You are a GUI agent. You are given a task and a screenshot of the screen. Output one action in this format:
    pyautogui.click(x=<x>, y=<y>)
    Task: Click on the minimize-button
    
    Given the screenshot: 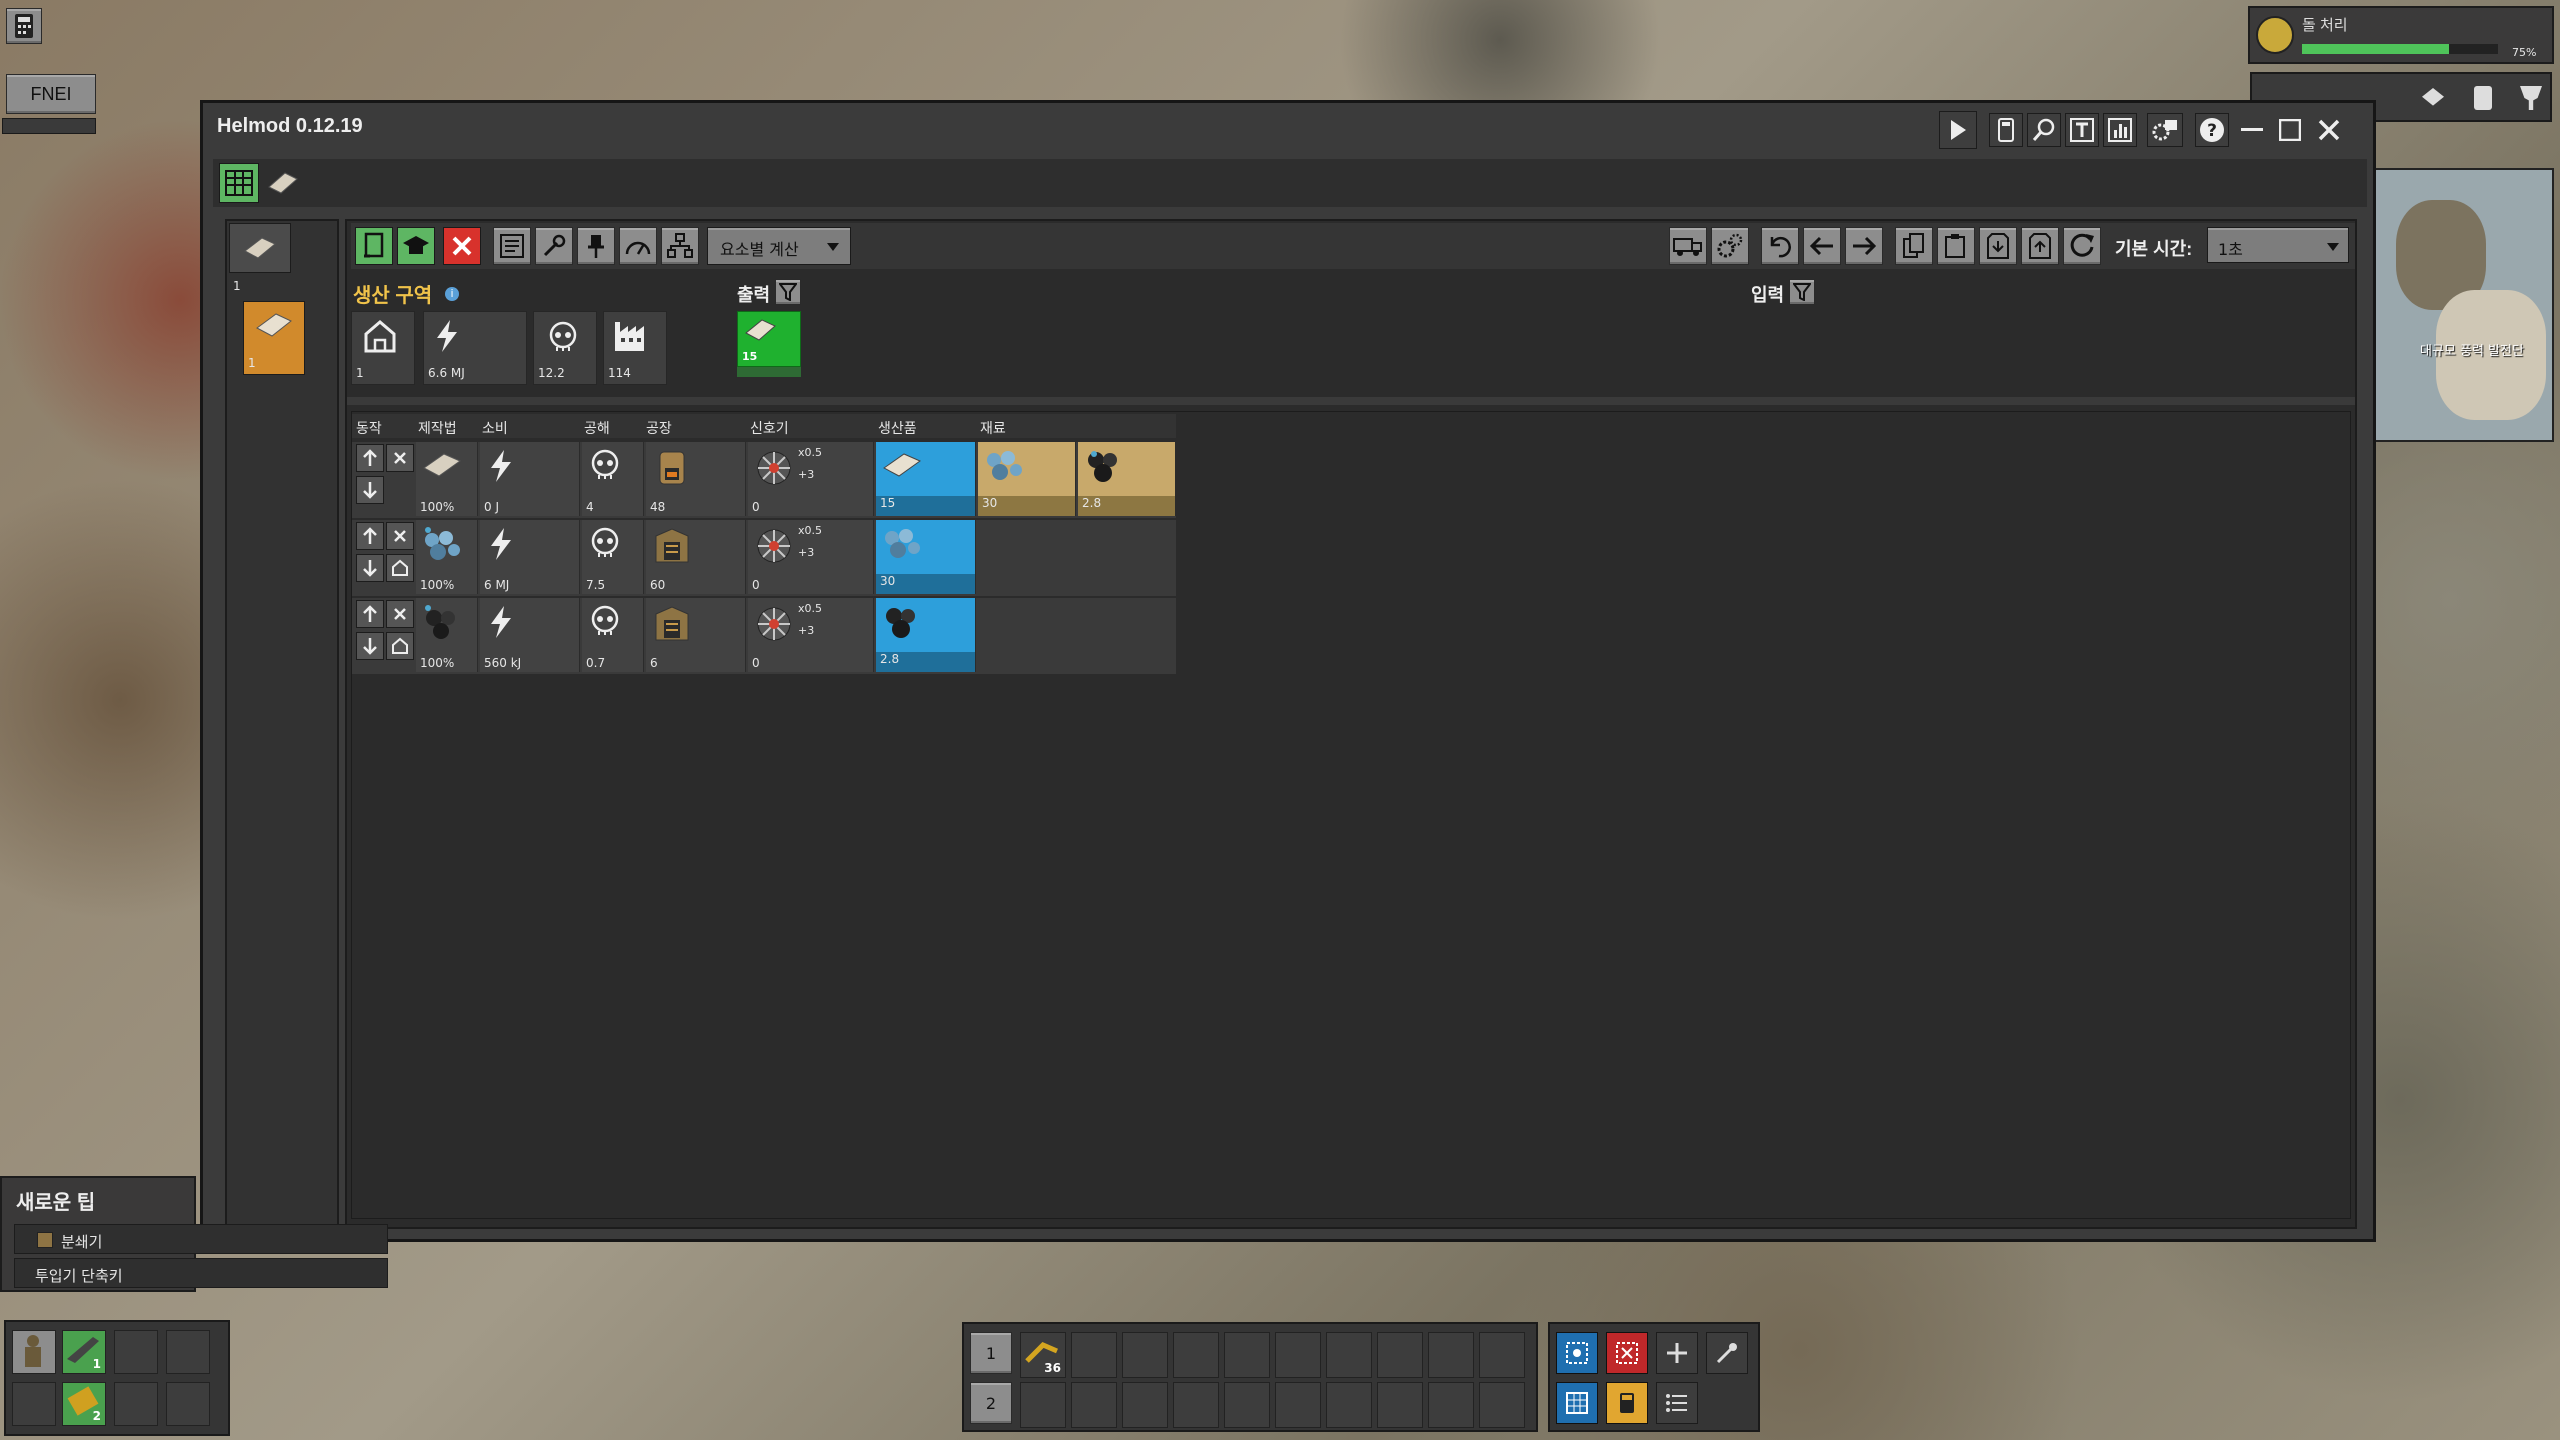 What is the action you would take?
    pyautogui.click(x=2252, y=130)
    